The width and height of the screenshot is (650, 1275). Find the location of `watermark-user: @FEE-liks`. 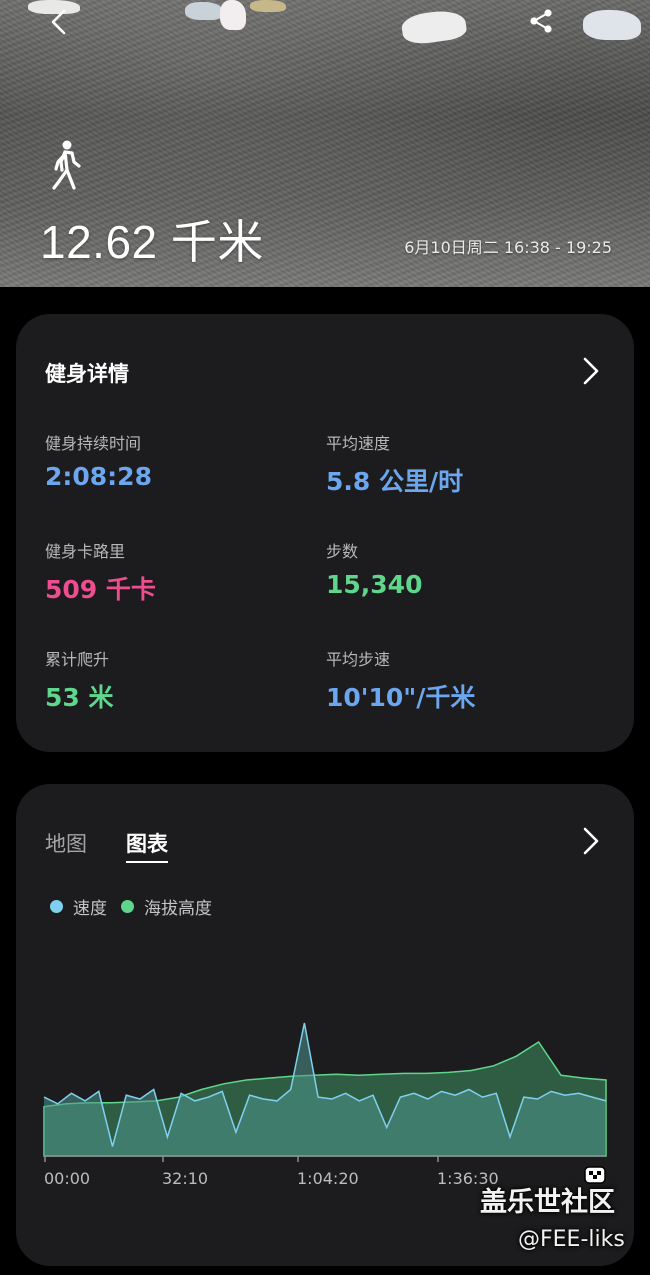

watermark-user: @FEE-liks is located at coordinates (571, 1239).